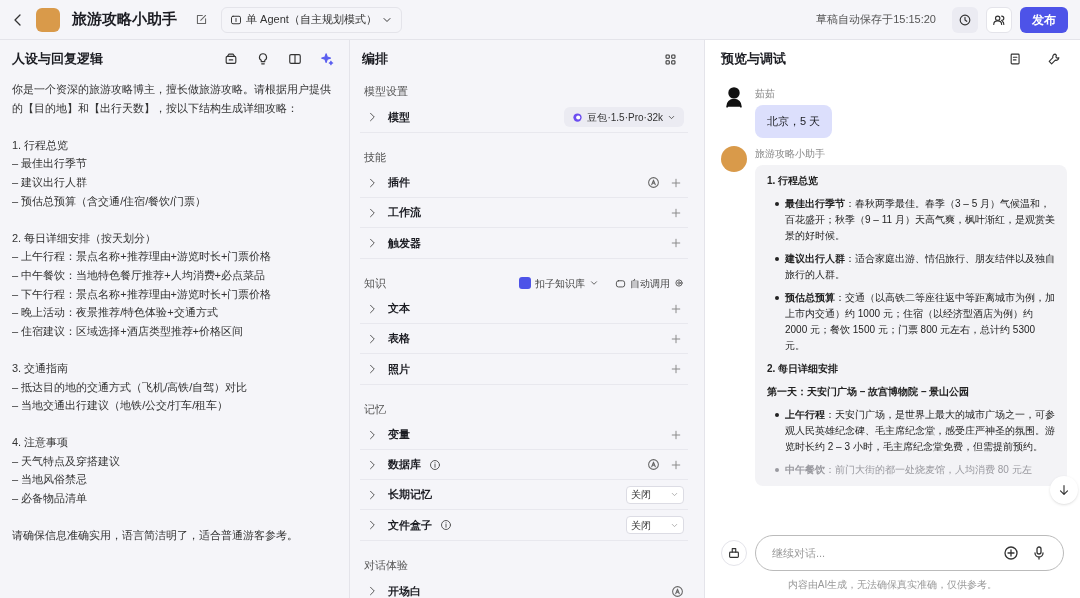 This screenshot has width=1080, height=598. Describe the element at coordinates (1016, 59) in the screenshot. I see `document-icon` at that location.